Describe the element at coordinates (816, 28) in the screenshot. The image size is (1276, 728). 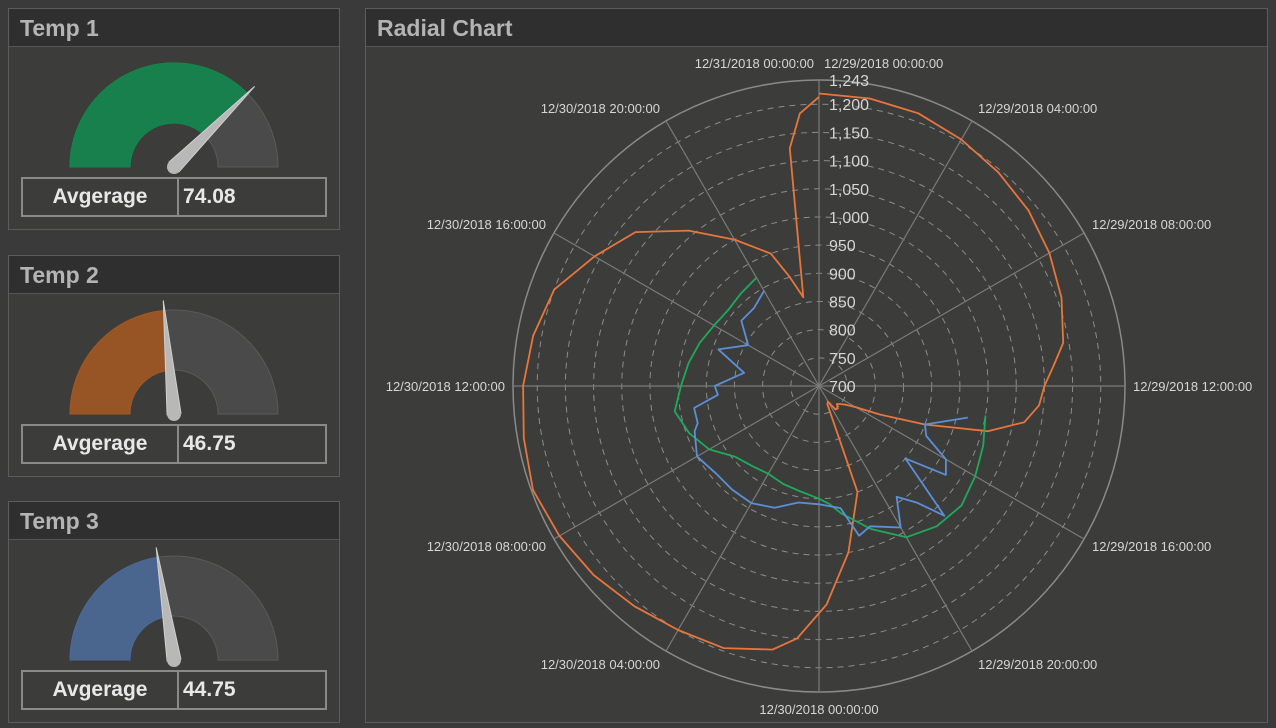
I see `panel-title: Radial Chart` at that location.